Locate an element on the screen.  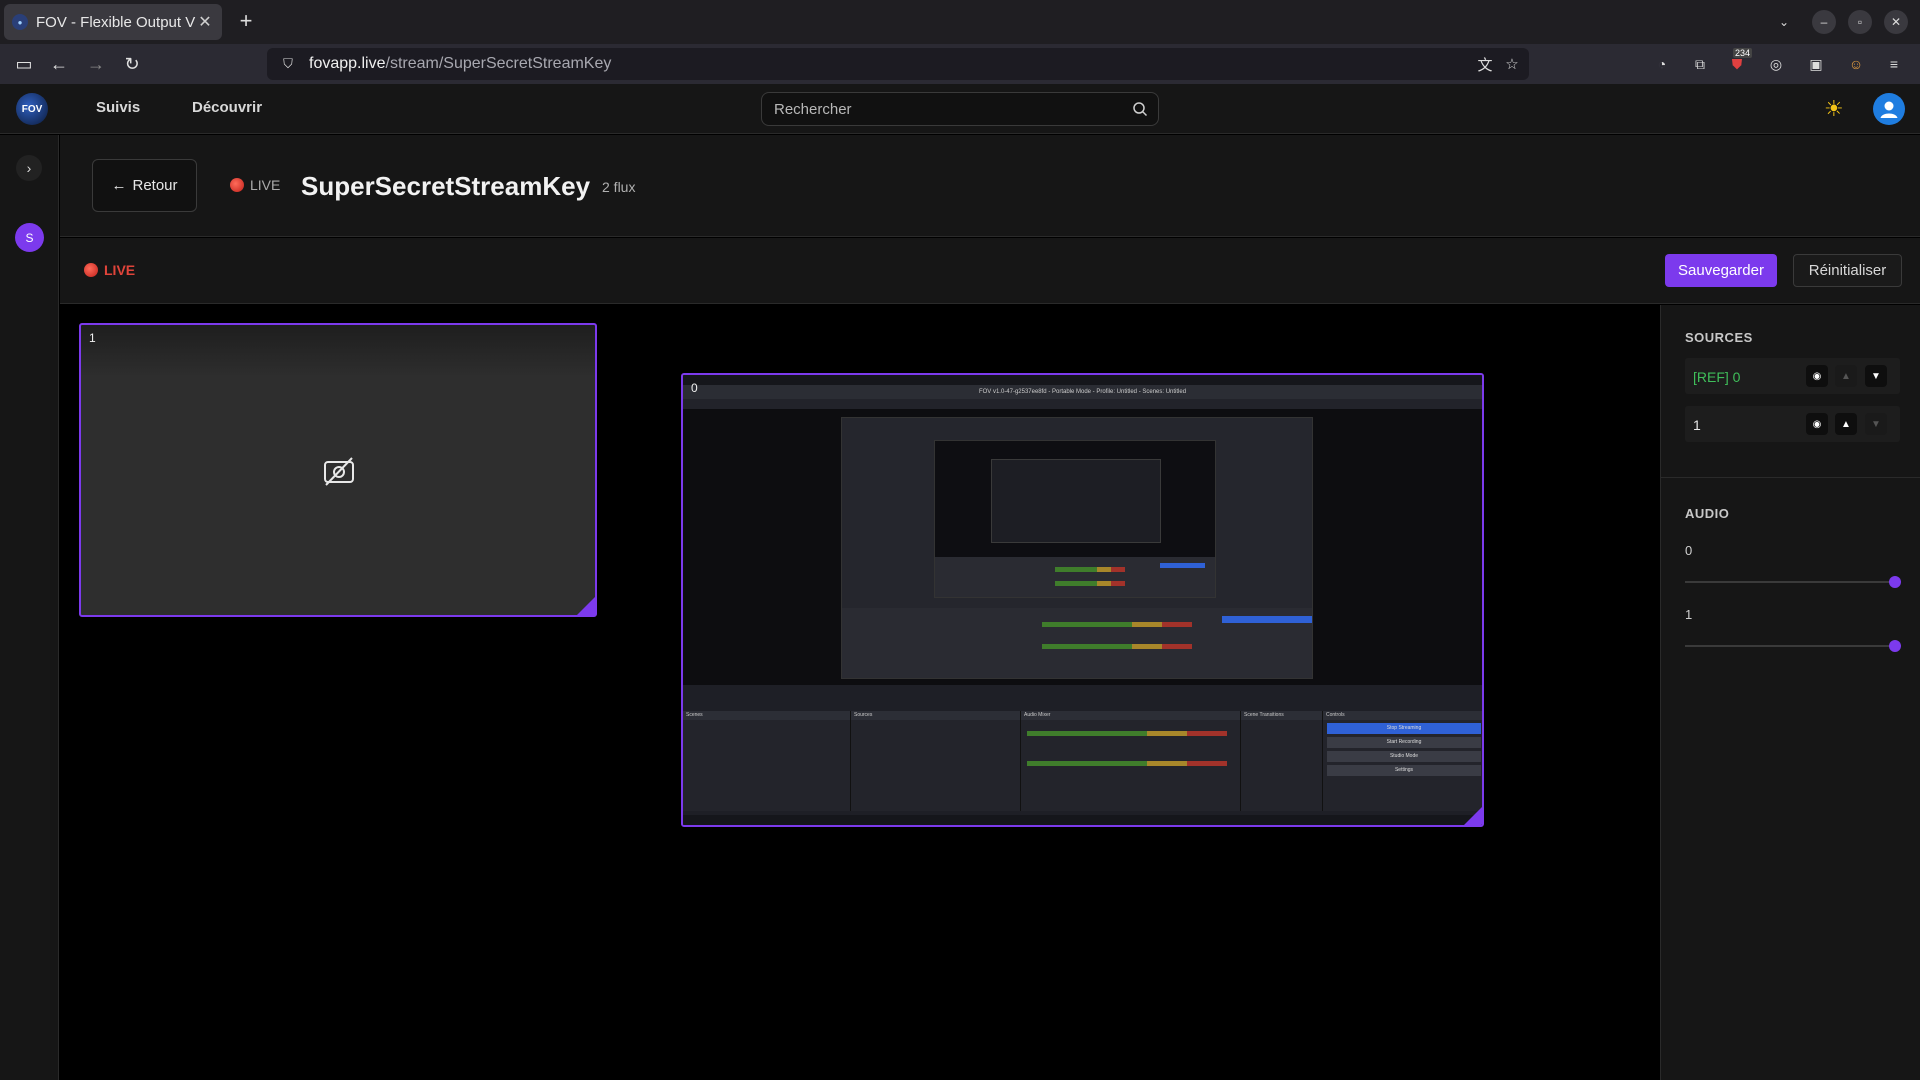
nav-suivis: Suivis is located at coordinates (118, 107).